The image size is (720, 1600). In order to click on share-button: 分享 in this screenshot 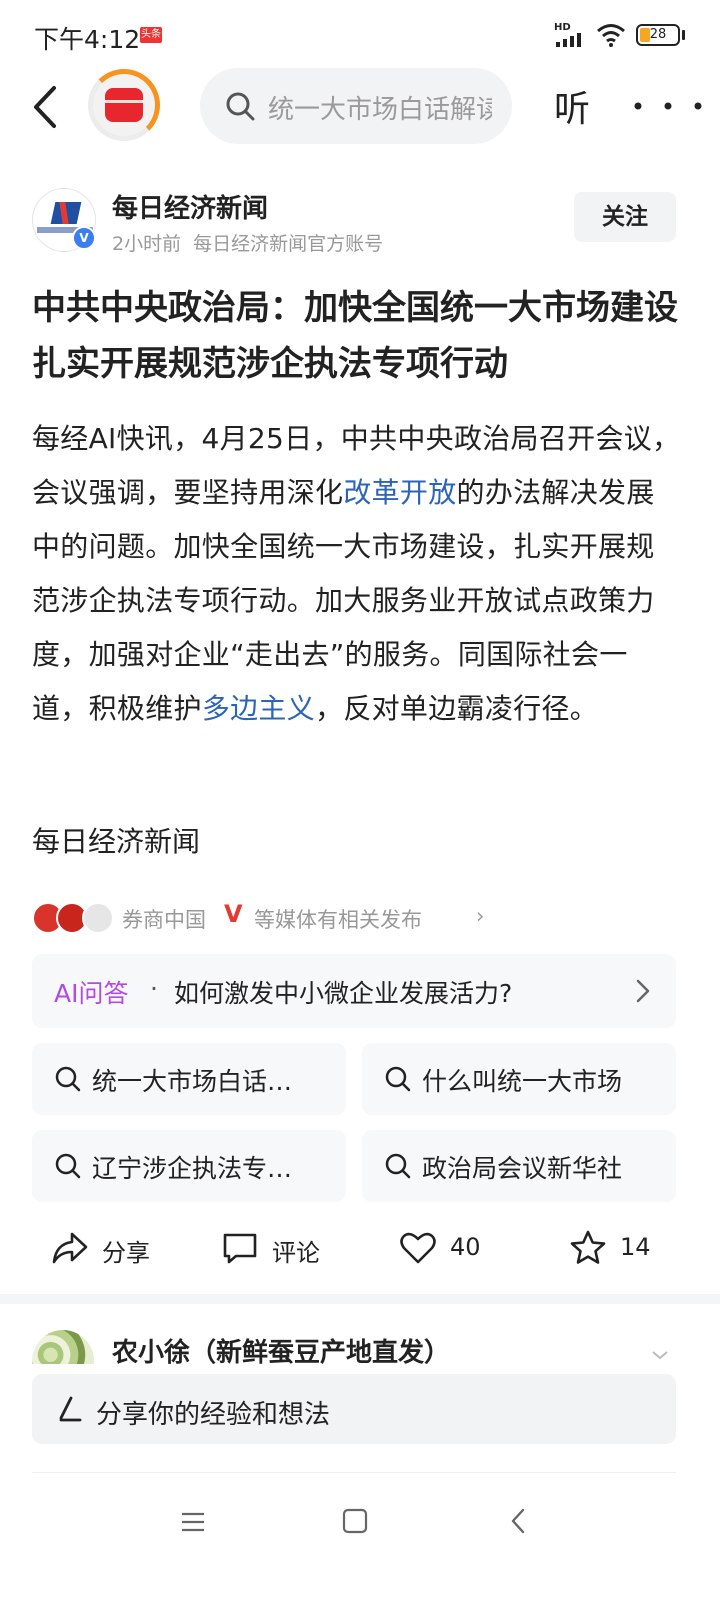, I will do `click(115, 1248)`.